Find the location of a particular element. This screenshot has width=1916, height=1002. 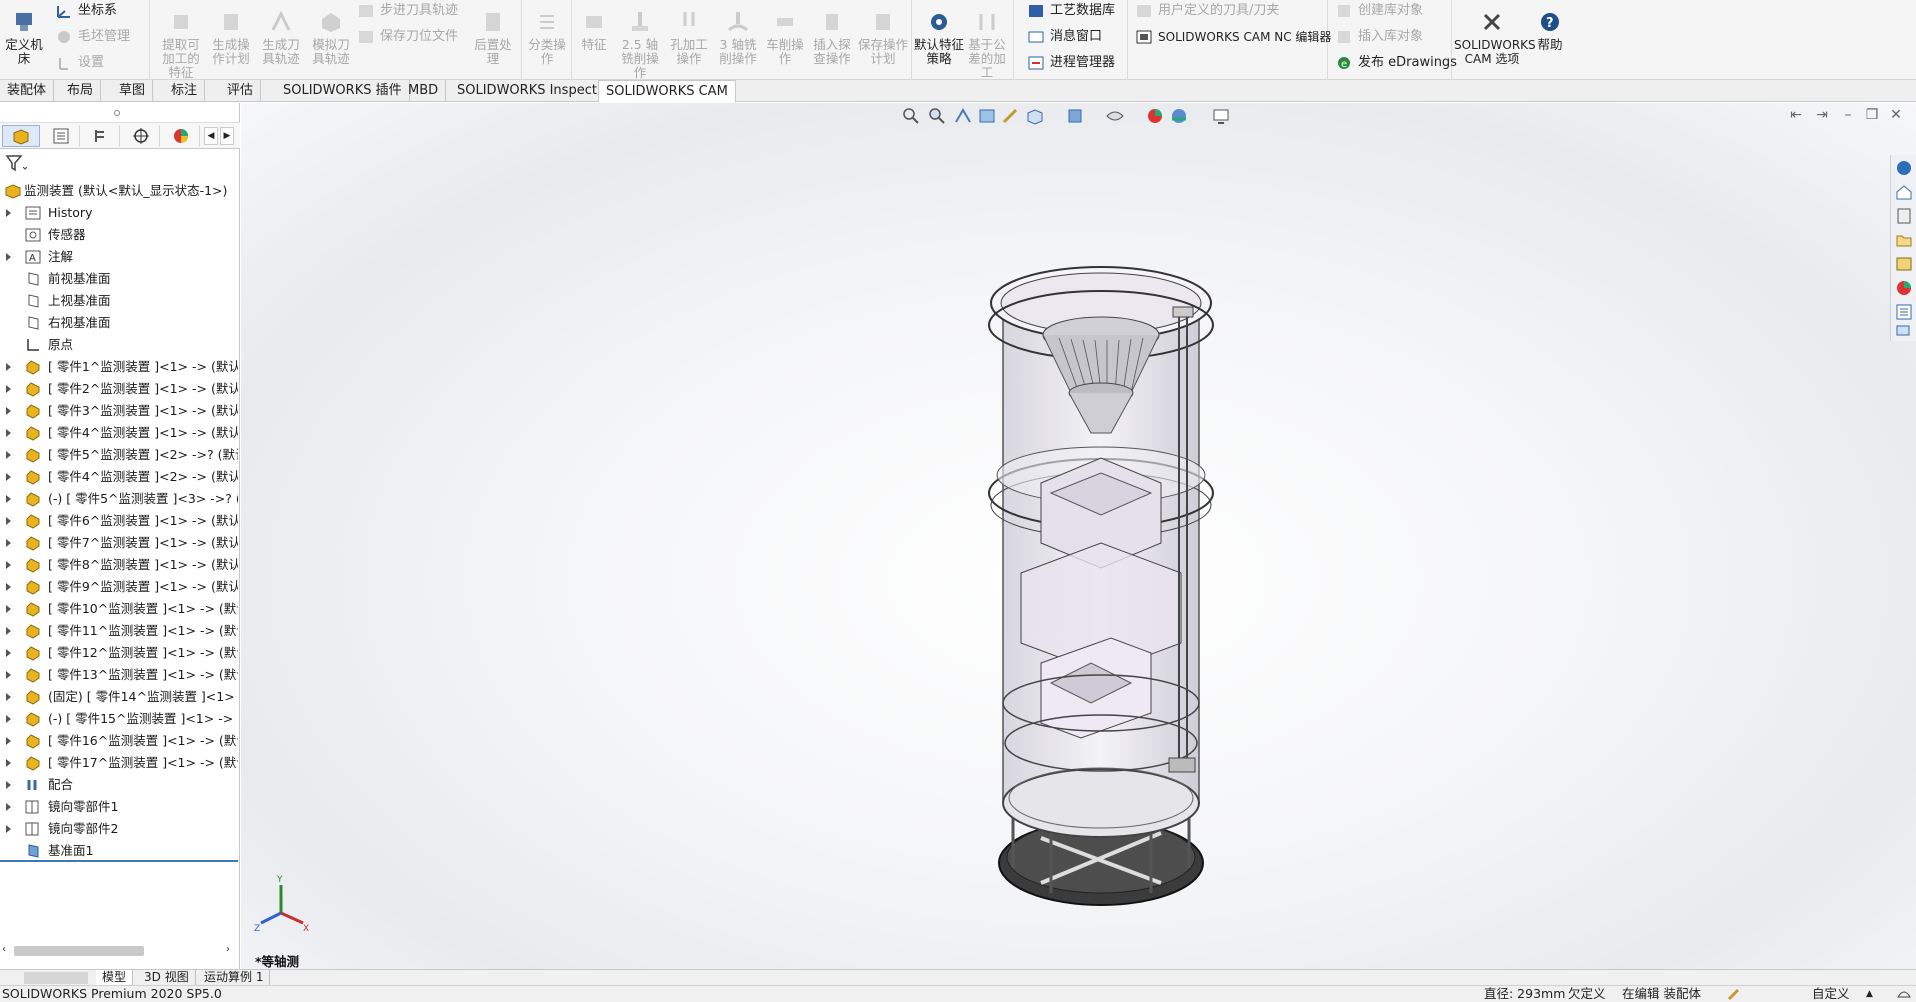

dynamic-annotation-icon is located at coordinates (1011, 116).